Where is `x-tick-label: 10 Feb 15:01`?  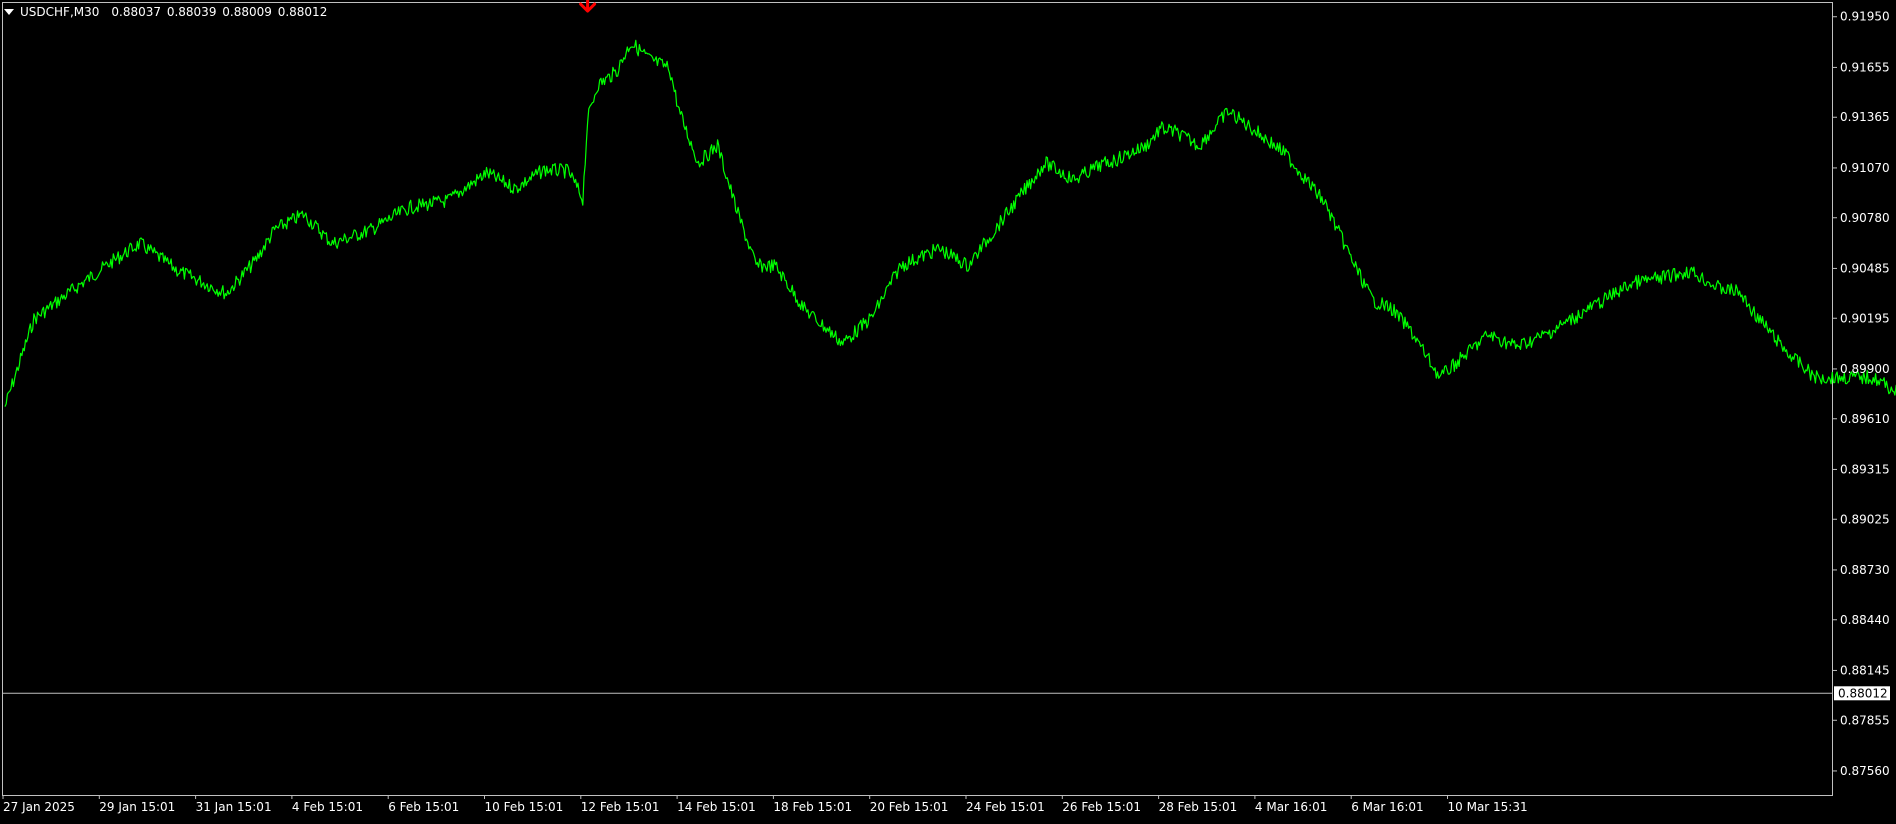
x-tick-label: 10 Feb 15:01 is located at coordinates (524, 807).